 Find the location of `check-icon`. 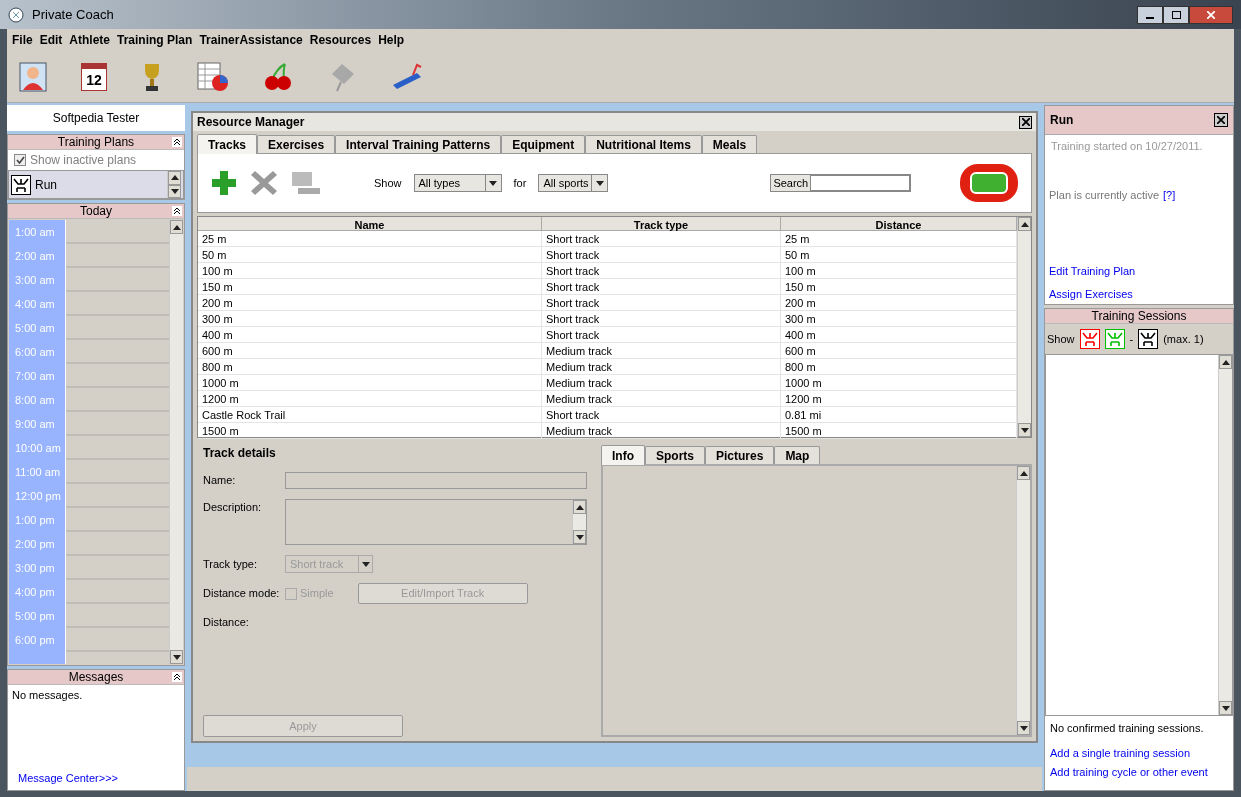

check-icon is located at coordinates (20, 160).